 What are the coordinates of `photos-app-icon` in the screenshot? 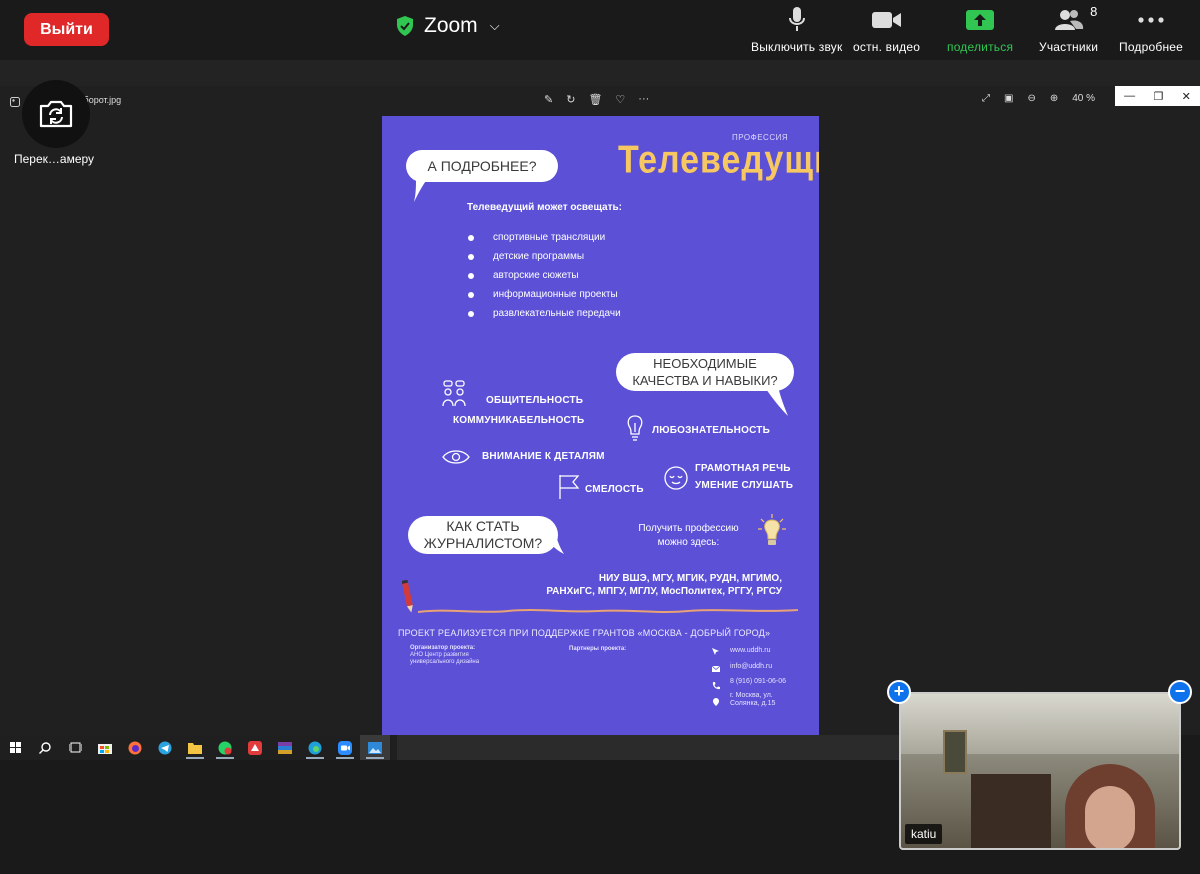 It's located at (15, 103).